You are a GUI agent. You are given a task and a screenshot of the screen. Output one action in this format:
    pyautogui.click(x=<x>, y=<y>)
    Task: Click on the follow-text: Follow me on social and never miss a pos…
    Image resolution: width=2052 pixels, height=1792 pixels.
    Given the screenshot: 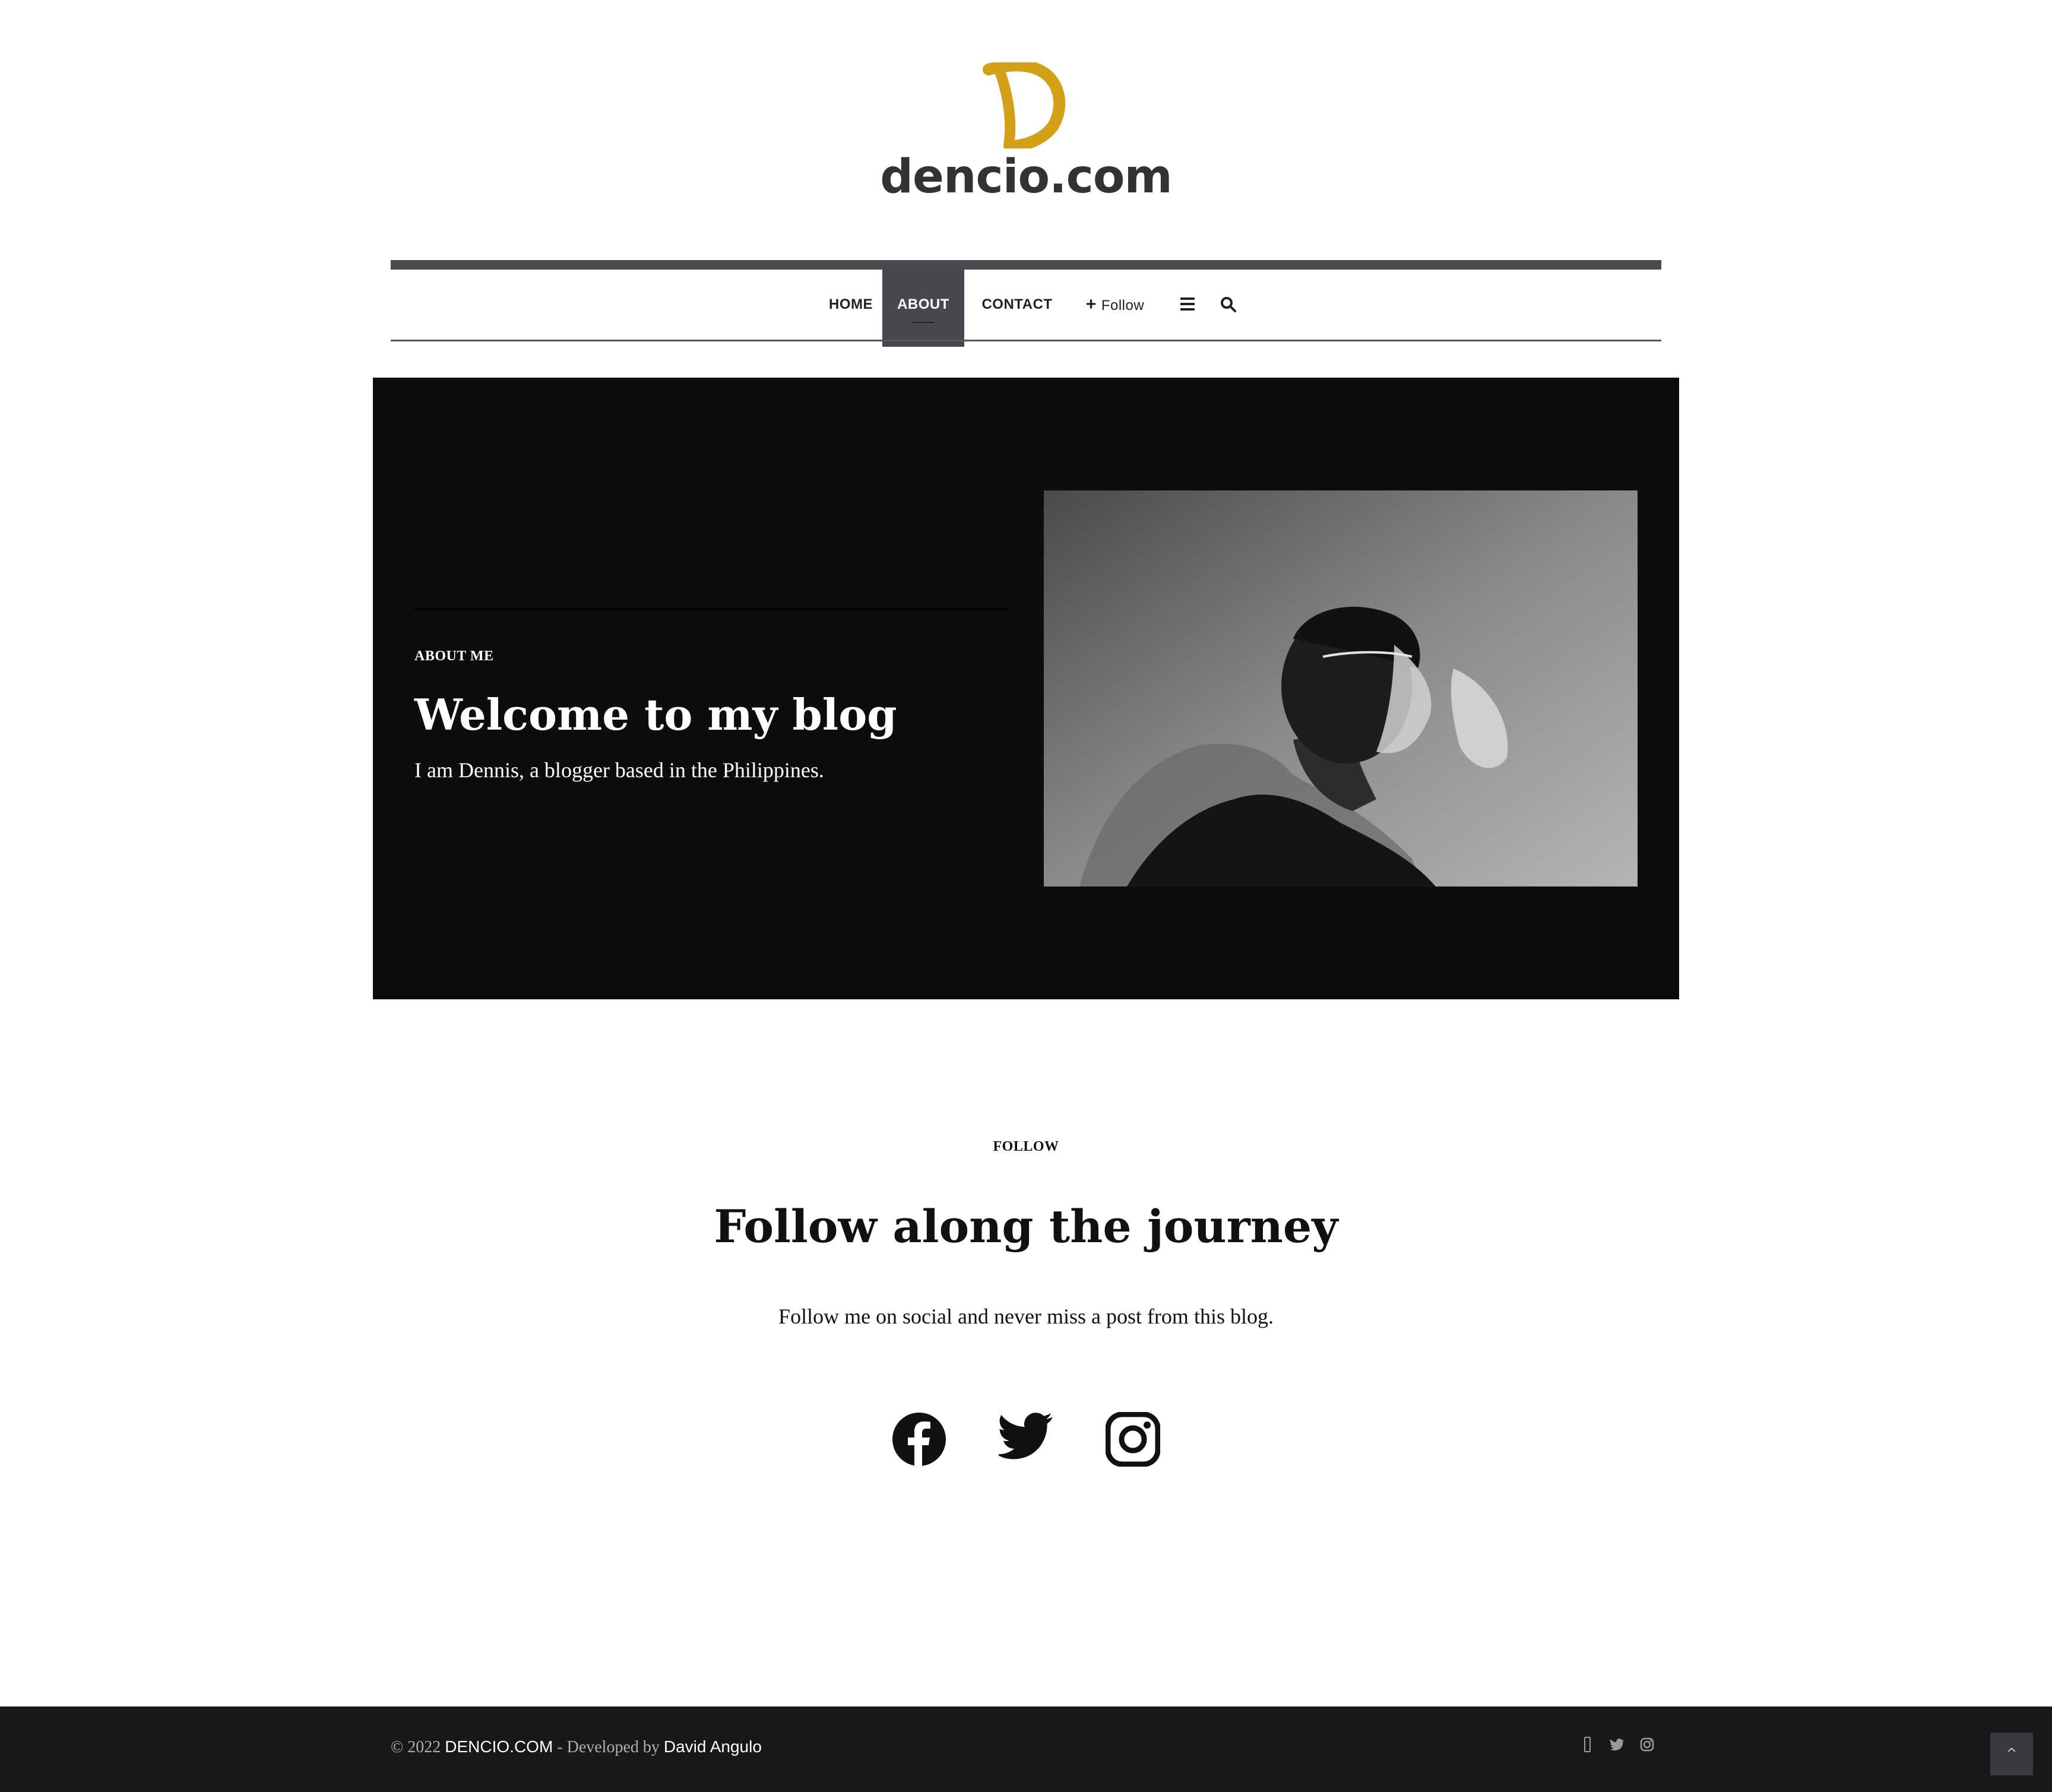 What is the action you would take?
    pyautogui.click(x=1026, y=1317)
    